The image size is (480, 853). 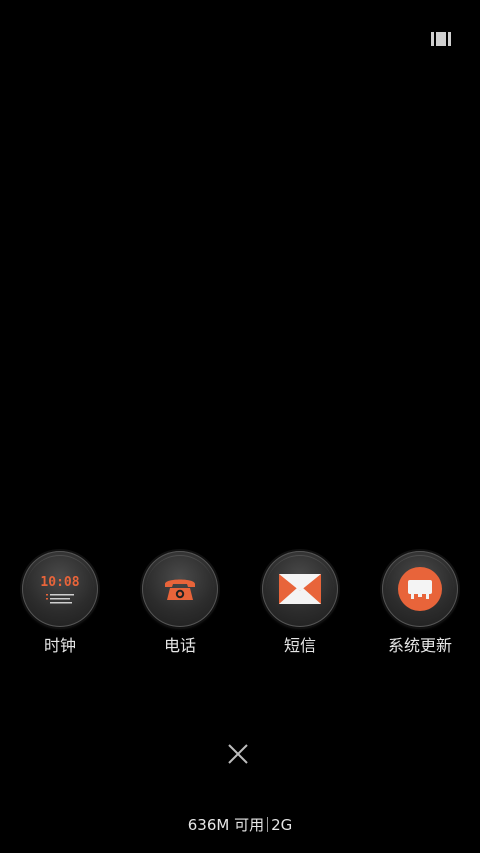 I want to click on clock-icon, so click(x=60, y=599).